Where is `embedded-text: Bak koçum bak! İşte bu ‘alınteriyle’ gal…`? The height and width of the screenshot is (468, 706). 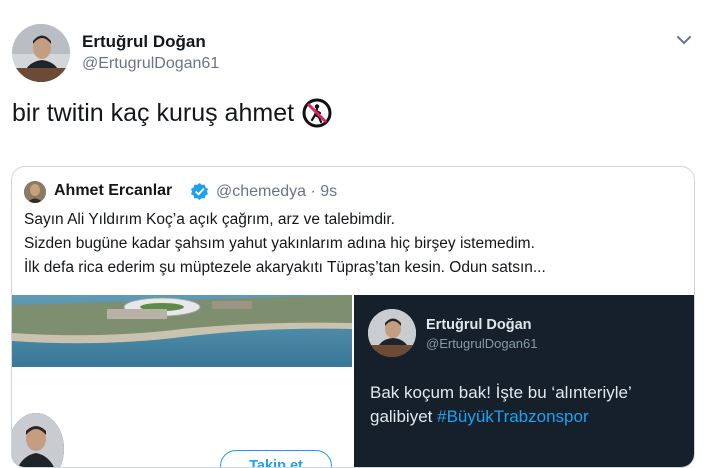 embedded-text: Bak koçum bak! İşte bu ‘alınteriyle’ gal… is located at coordinates (501, 405).